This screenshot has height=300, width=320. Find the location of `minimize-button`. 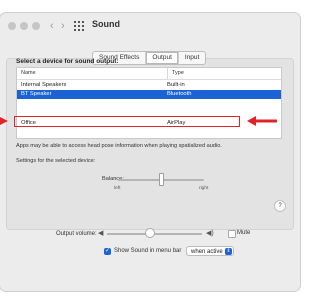

minimize-button is located at coordinates (24, 26).